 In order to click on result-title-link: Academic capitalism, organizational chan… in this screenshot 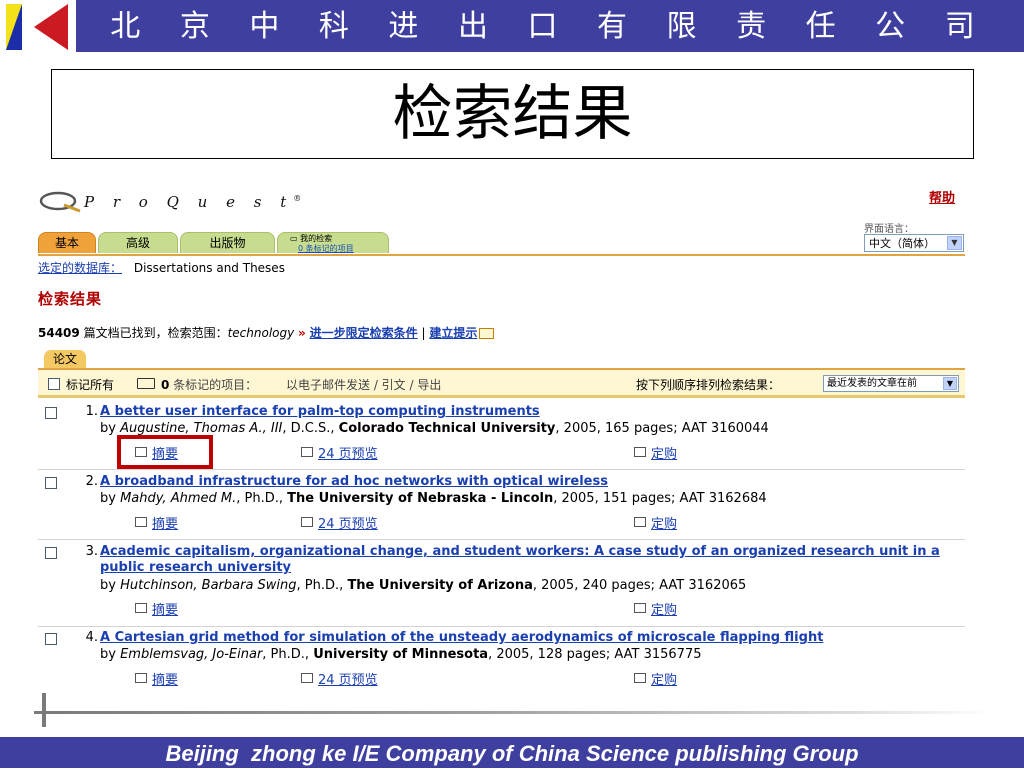, I will do `click(531, 560)`.